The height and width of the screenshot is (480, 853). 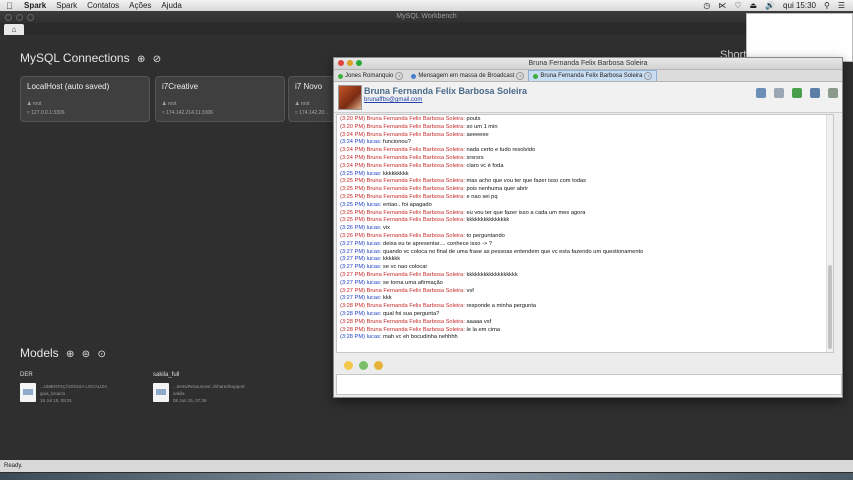 I want to click on message-input, so click(x=589, y=384).